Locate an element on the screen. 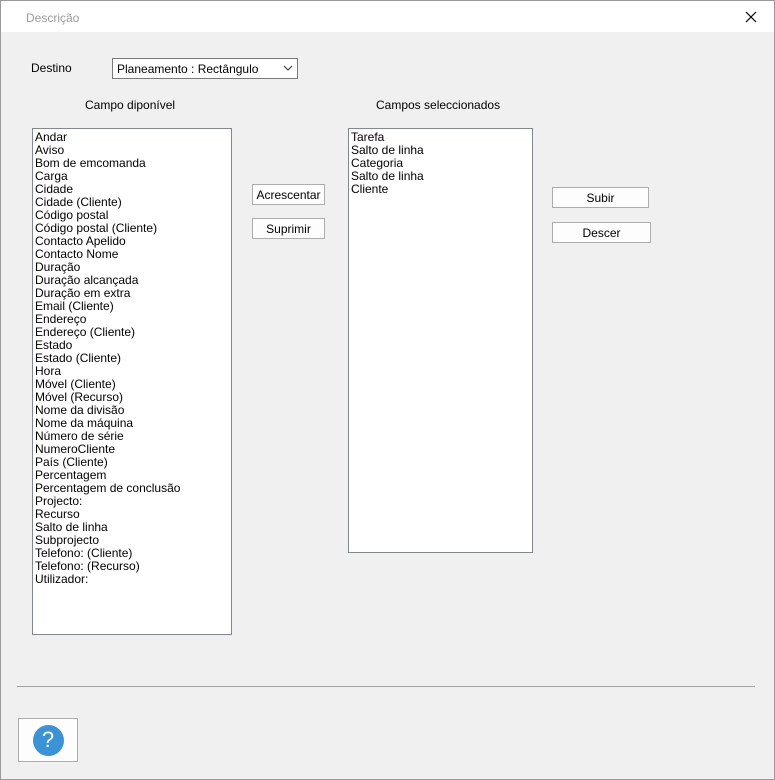  destino-select: Planeamento : Rectângulo is located at coordinates (205, 68).